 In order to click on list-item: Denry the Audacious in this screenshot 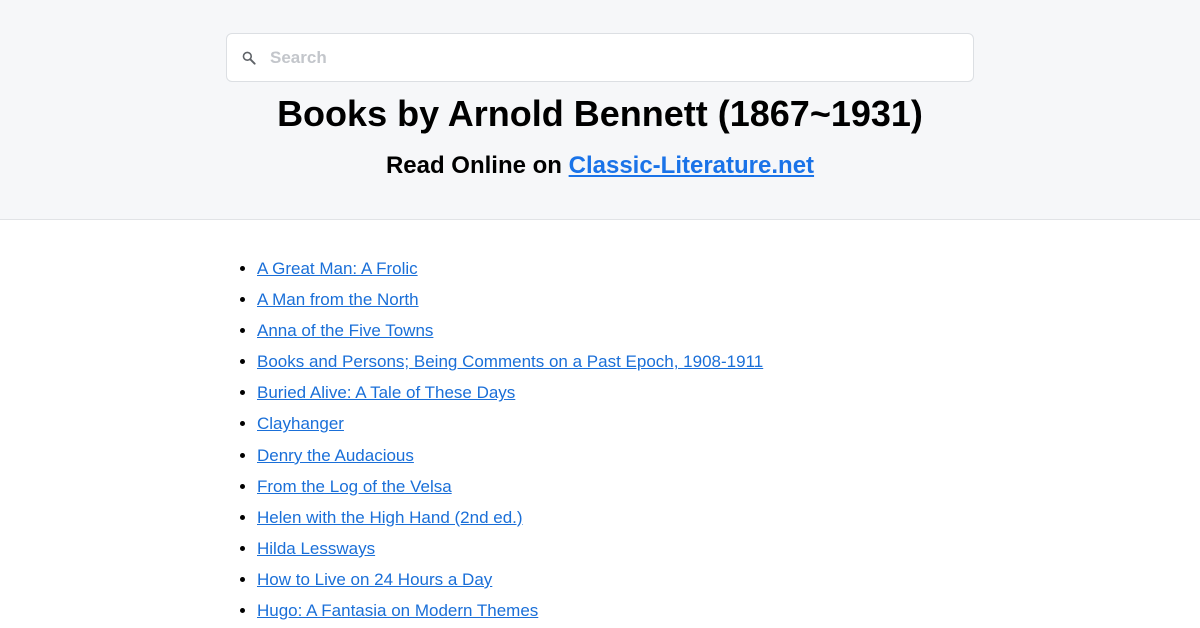, I will do `click(510, 455)`.